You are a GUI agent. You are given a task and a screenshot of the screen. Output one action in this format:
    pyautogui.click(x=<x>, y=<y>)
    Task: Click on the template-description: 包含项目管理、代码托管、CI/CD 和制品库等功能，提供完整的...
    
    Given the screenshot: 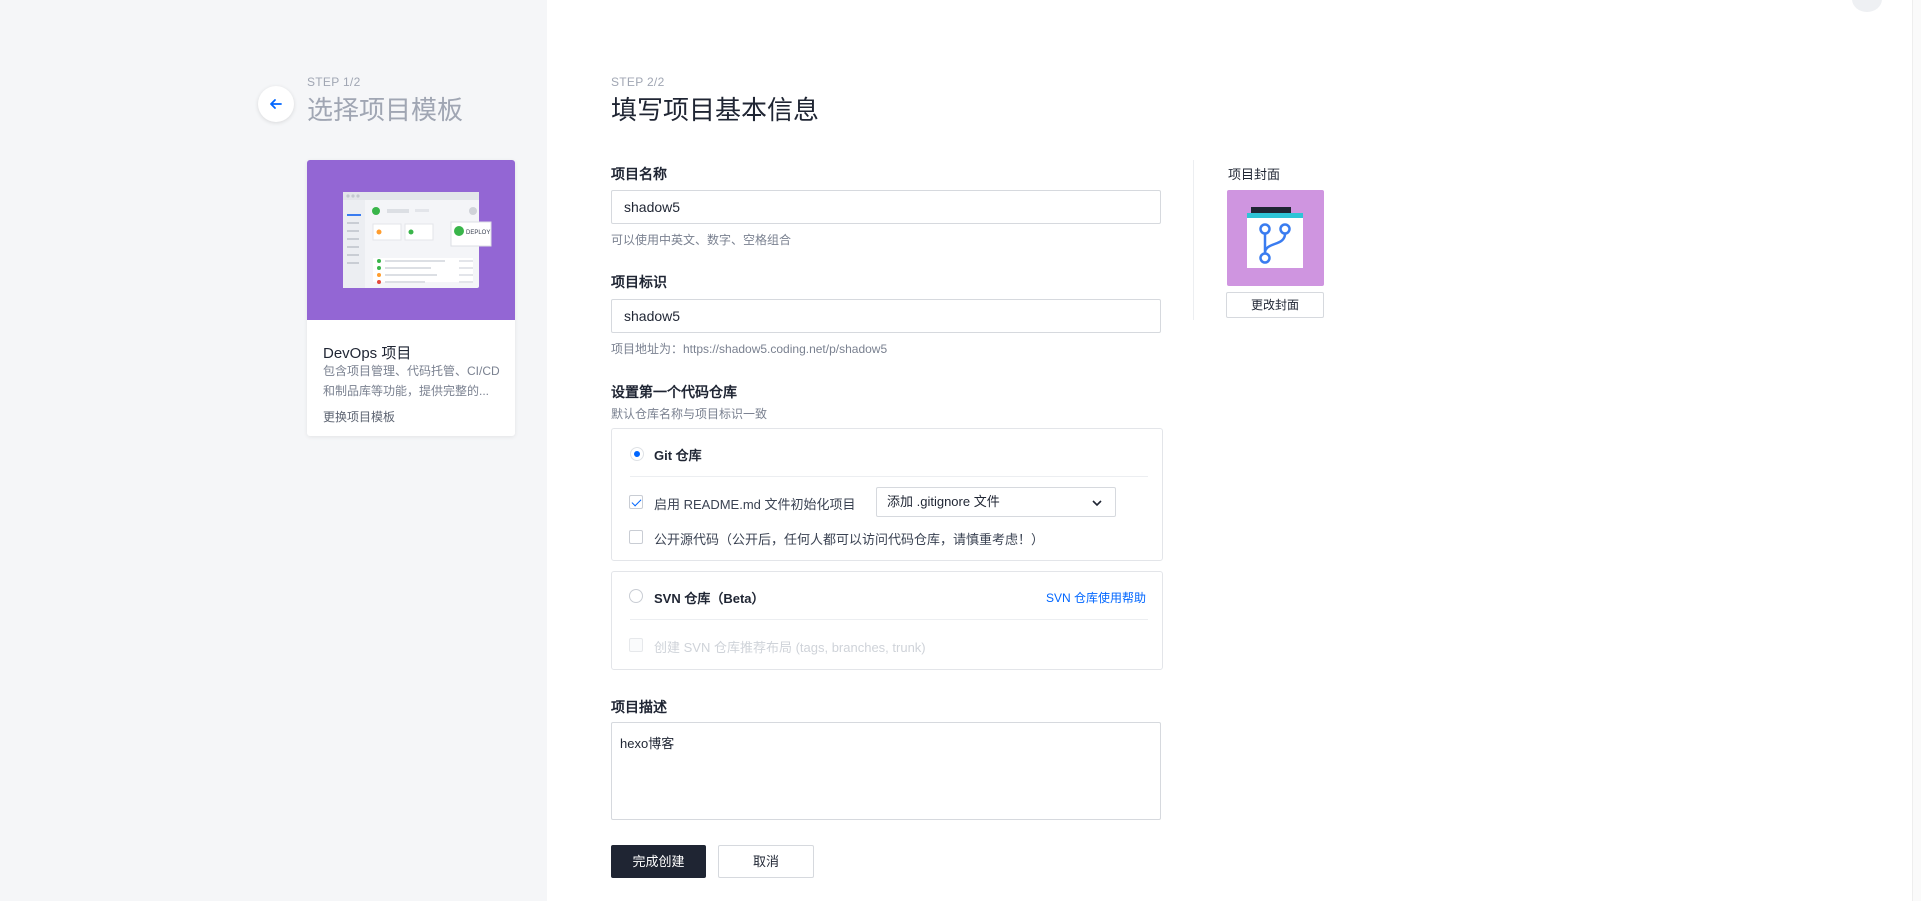 What is the action you would take?
    pyautogui.click(x=411, y=381)
    